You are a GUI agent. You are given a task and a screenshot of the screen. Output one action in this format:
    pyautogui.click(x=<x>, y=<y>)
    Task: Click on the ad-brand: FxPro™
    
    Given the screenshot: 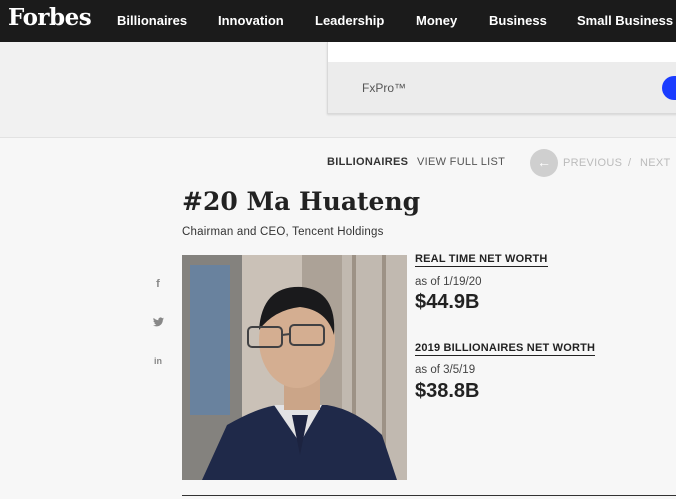 What is the action you would take?
    pyautogui.click(x=384, y=88)
    